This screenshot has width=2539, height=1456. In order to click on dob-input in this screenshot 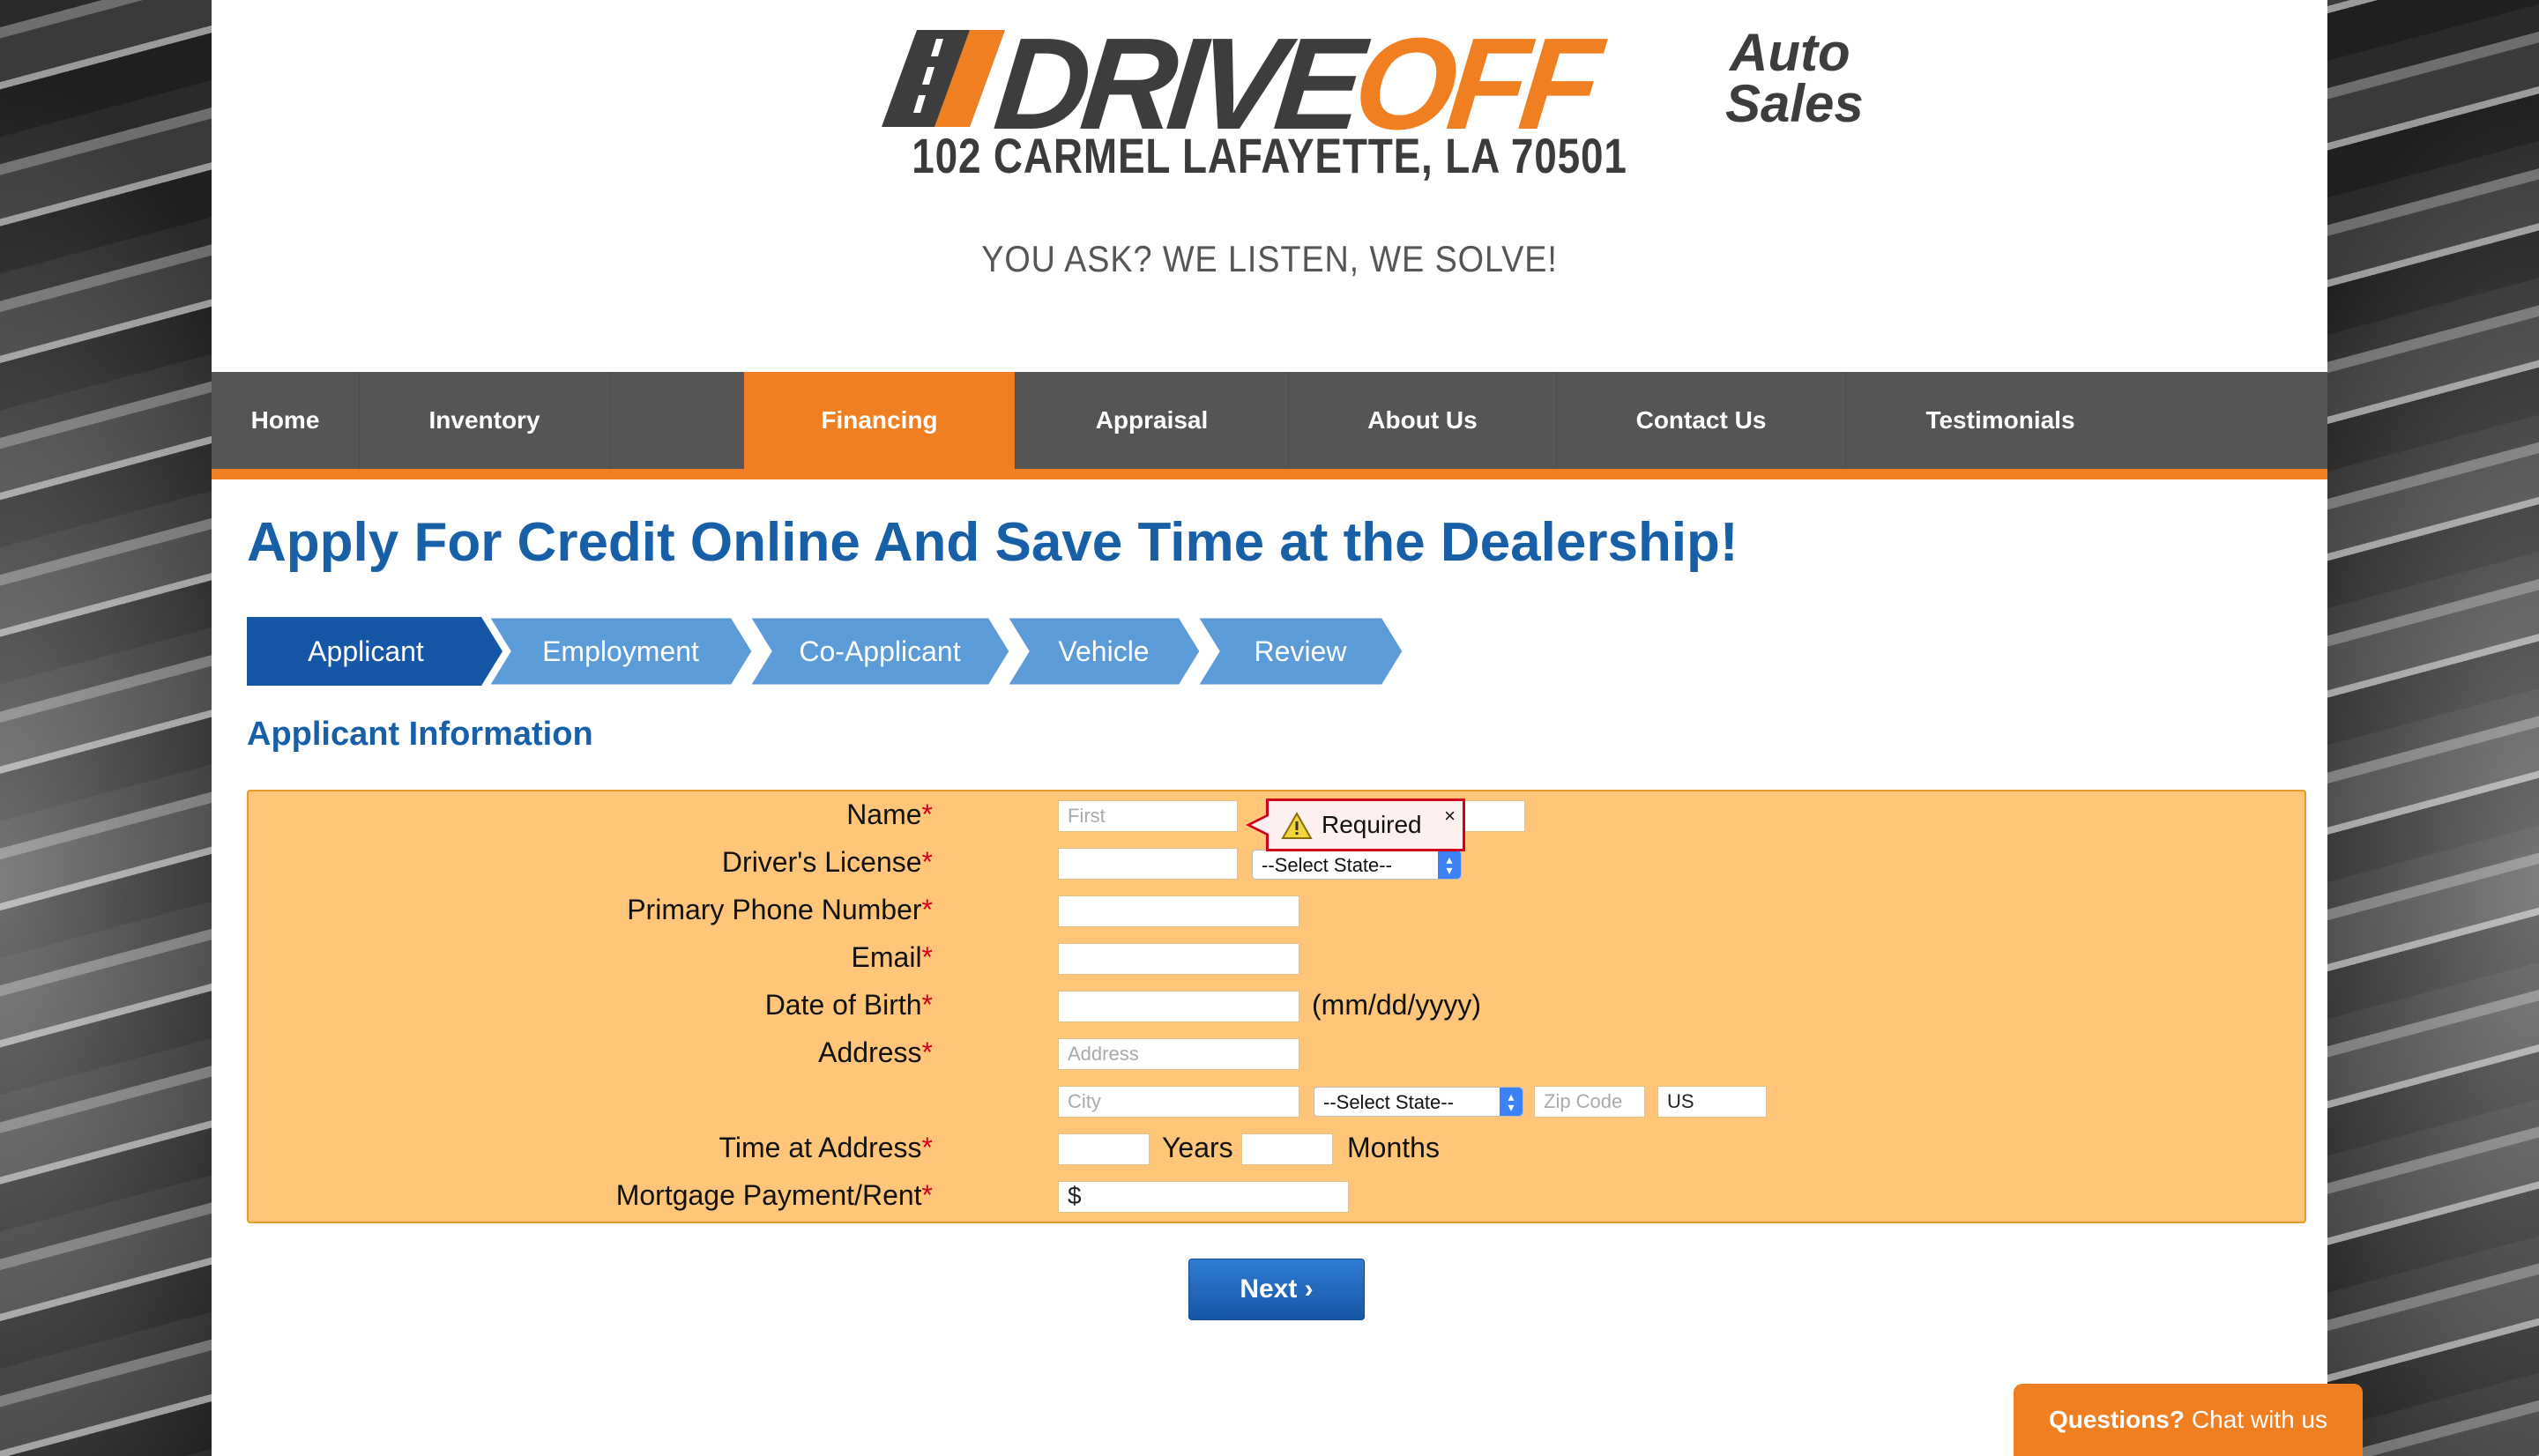, I will do `click(1178, 1006)`.